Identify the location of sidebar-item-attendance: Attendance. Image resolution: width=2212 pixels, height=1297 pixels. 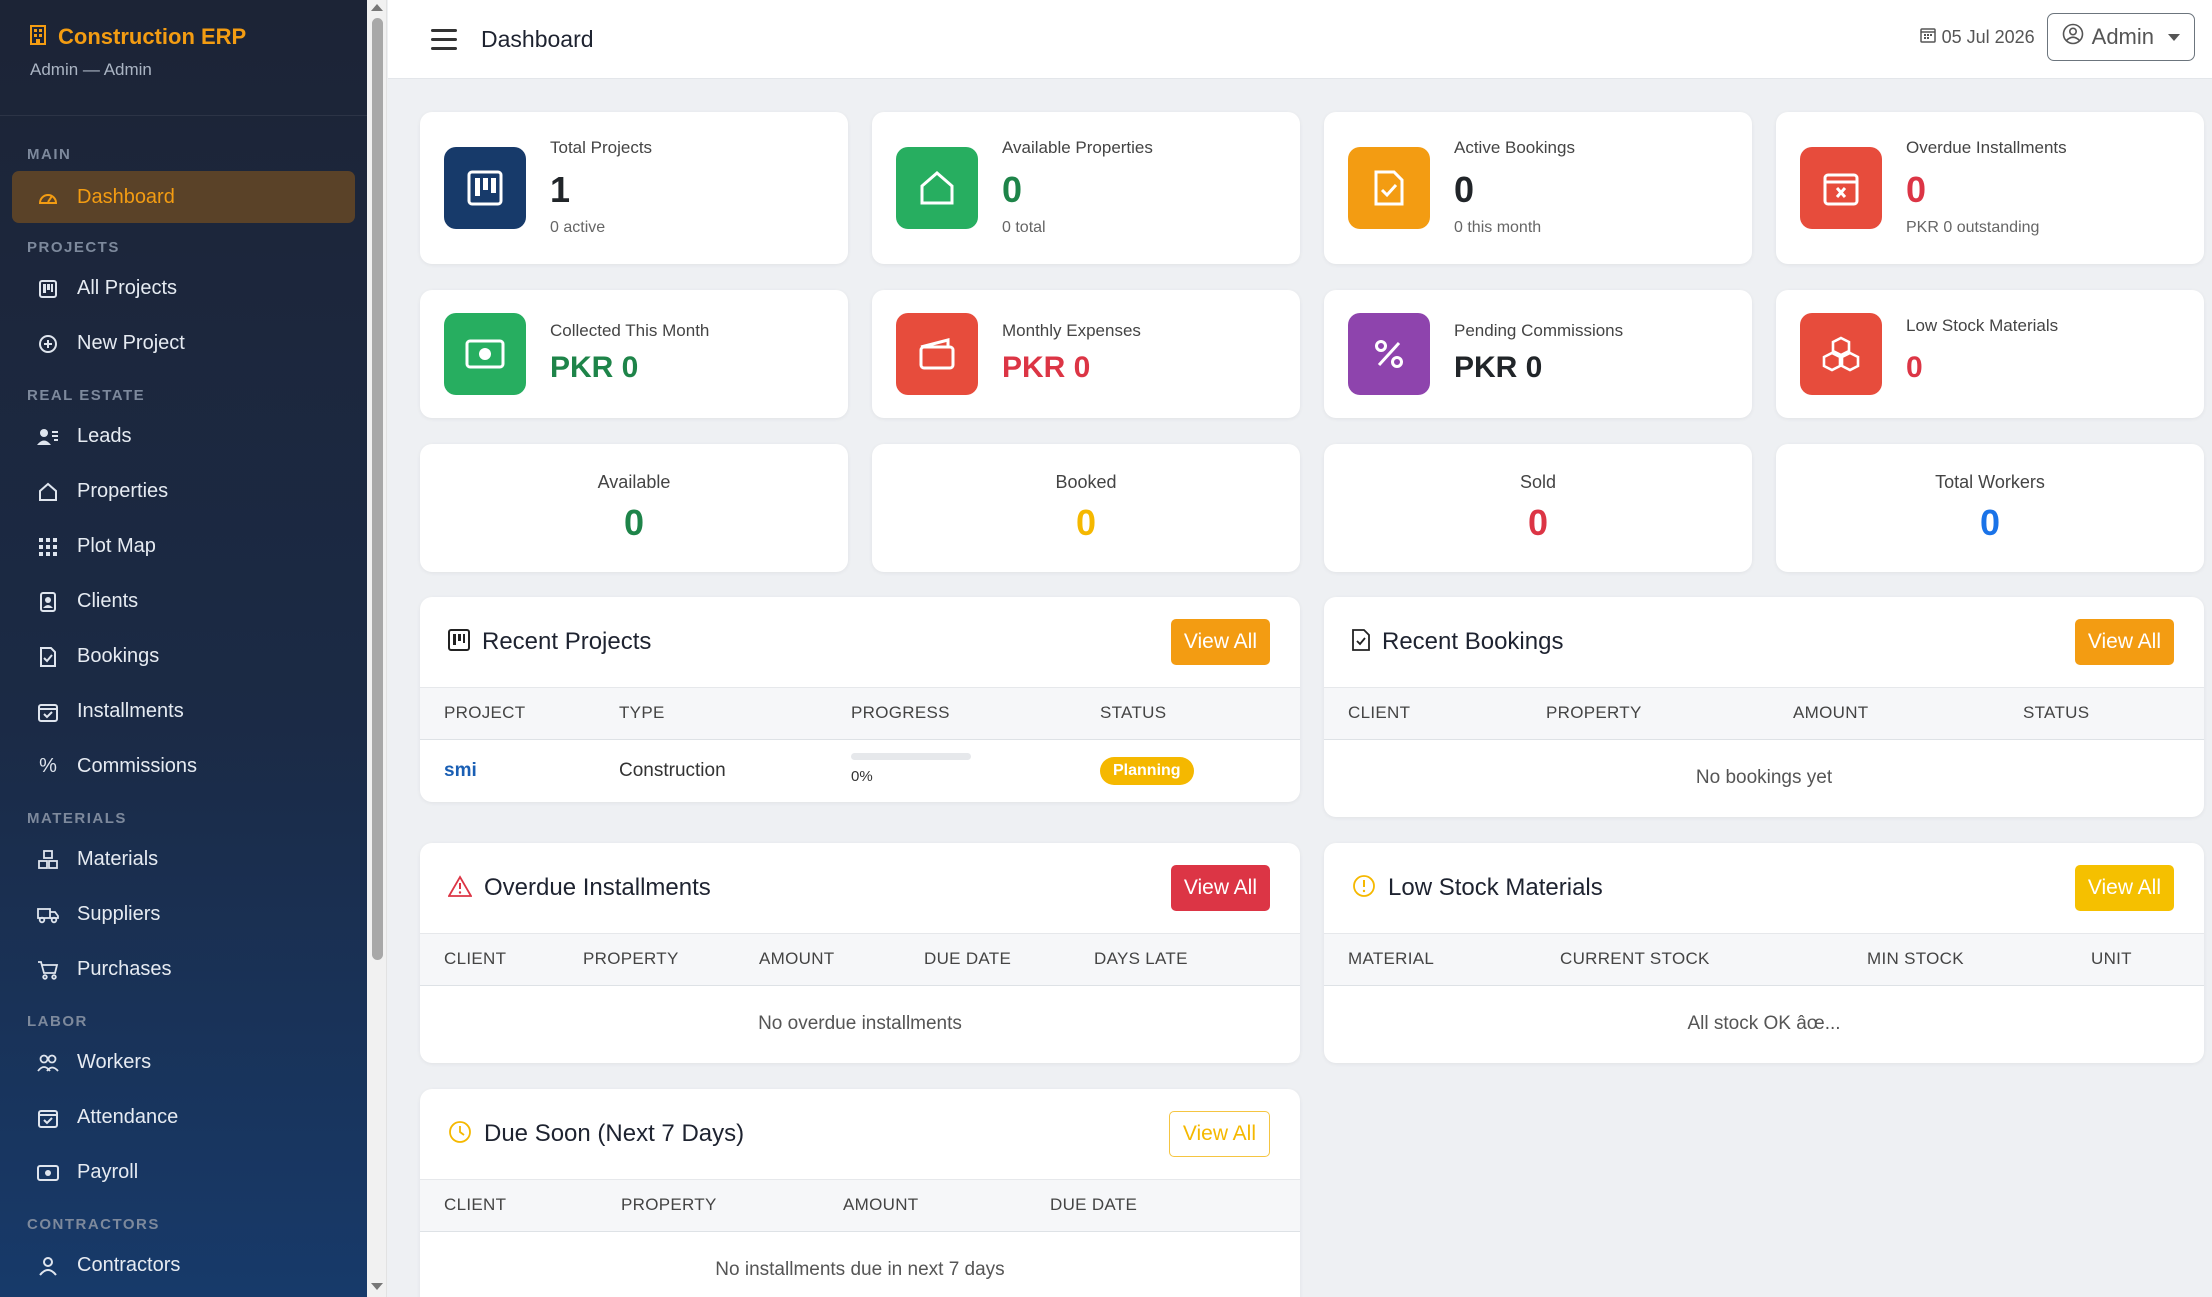
(183, 1117).